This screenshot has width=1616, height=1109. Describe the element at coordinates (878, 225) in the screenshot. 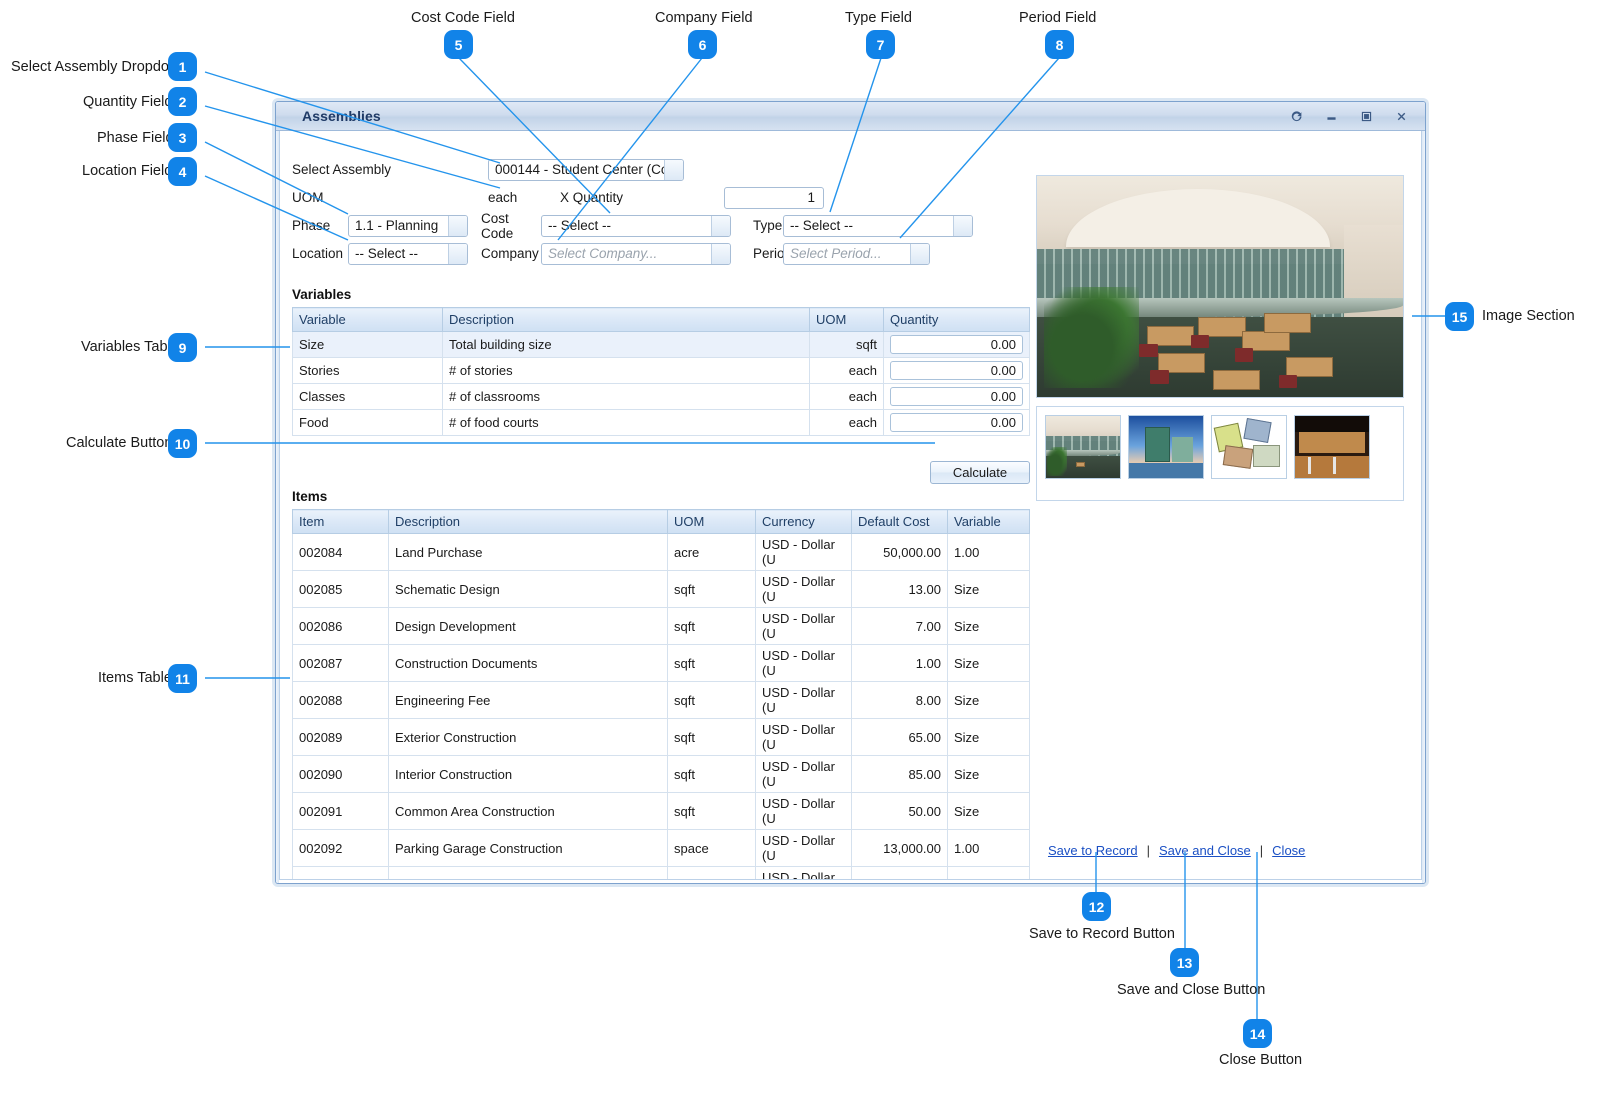

I see `type-field: -- Select --` at that location.